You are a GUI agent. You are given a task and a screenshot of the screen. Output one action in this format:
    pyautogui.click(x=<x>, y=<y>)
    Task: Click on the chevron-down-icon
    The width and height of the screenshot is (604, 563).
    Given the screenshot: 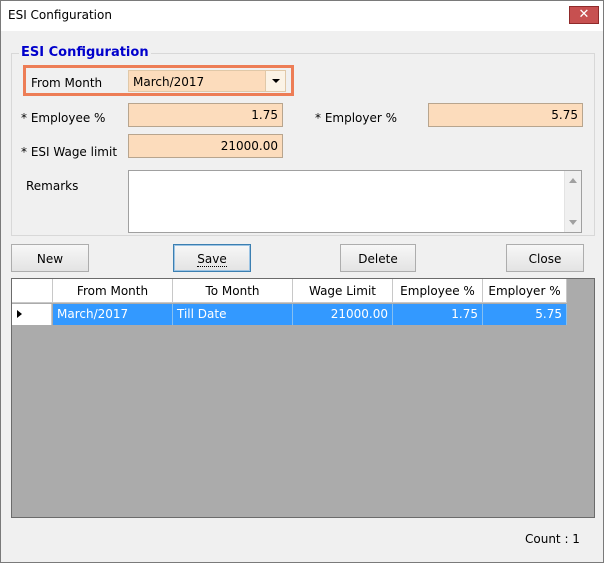 What is the action you would take?
    pyautogui.click(x=275, y=81)
    